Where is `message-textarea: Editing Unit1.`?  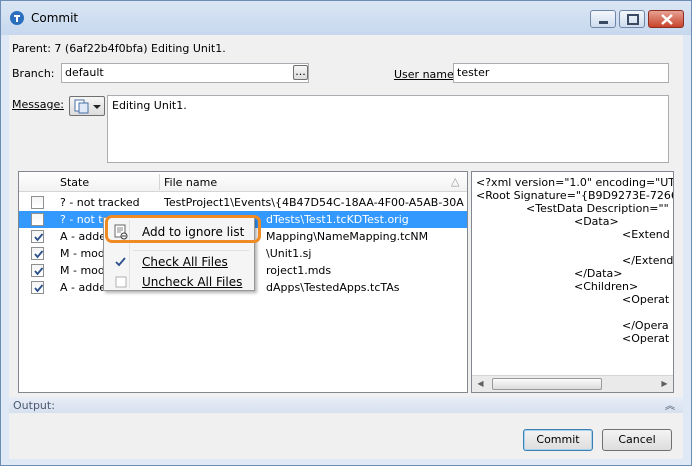 message-textarea: Editing Unit1. is located at coordinates (388, 129).